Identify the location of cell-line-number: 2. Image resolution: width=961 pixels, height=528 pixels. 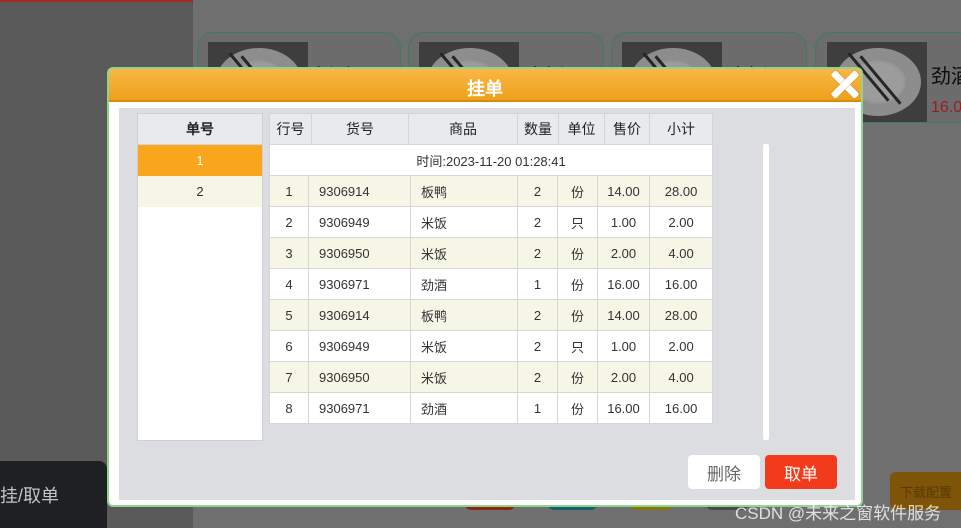
(289, 222).